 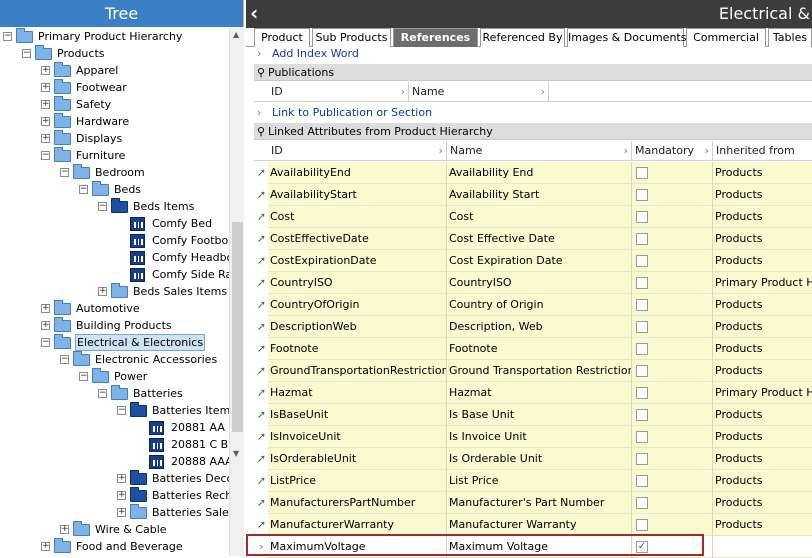 I want to click on tree-node-label: Comfy Bed, so click(x=182, y=223).